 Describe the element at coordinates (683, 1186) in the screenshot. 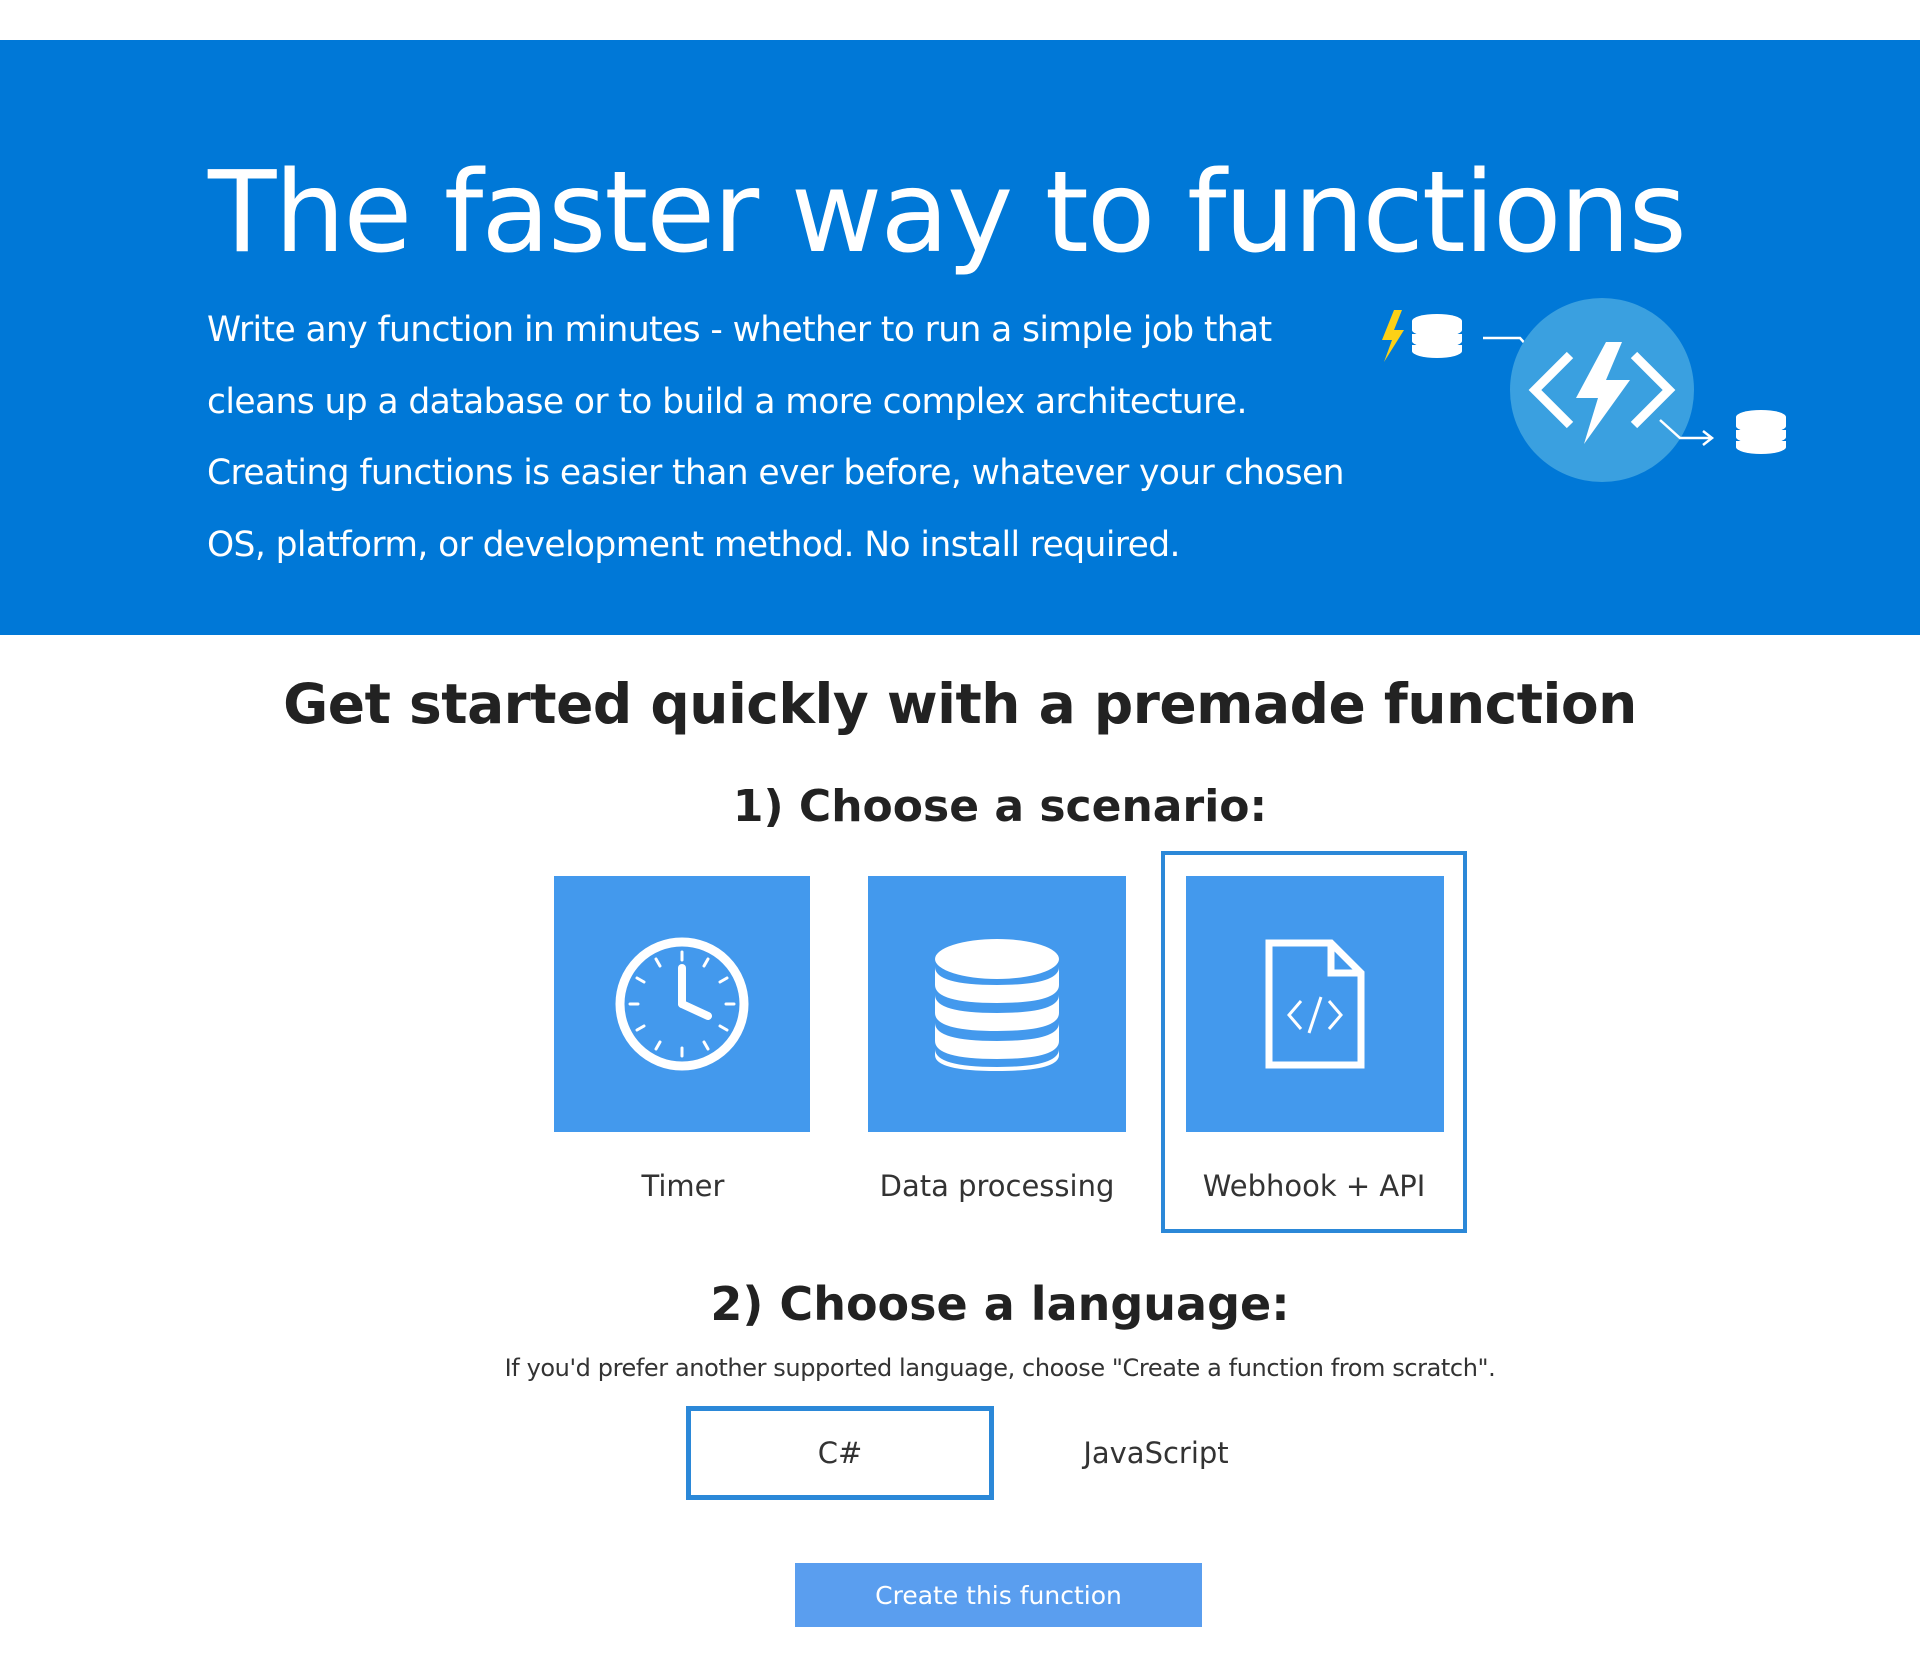

I see `scenario-label: Timer` at that location.